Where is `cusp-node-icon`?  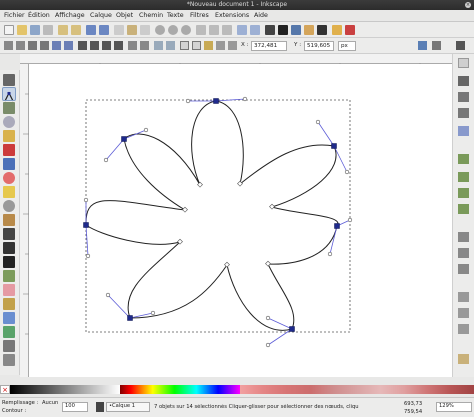 cusp-node-icon is located at coordinates (82, 45).